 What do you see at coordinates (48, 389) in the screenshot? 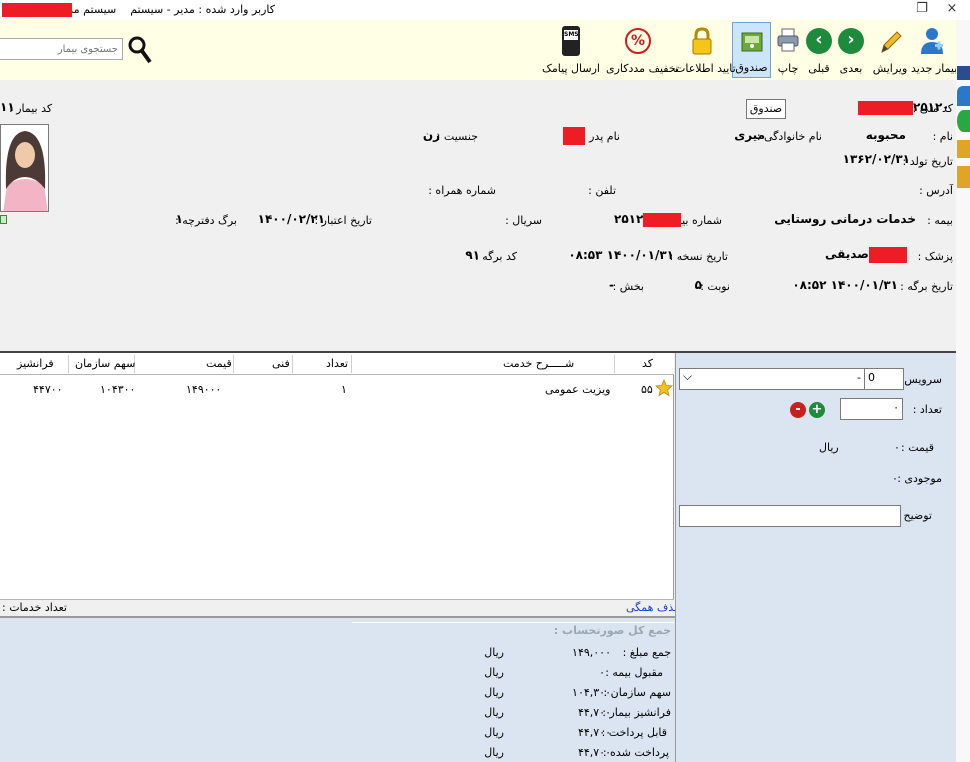
I see `cell-franchise: ۴۴۷۰۰` at bounding box center [48, 389].